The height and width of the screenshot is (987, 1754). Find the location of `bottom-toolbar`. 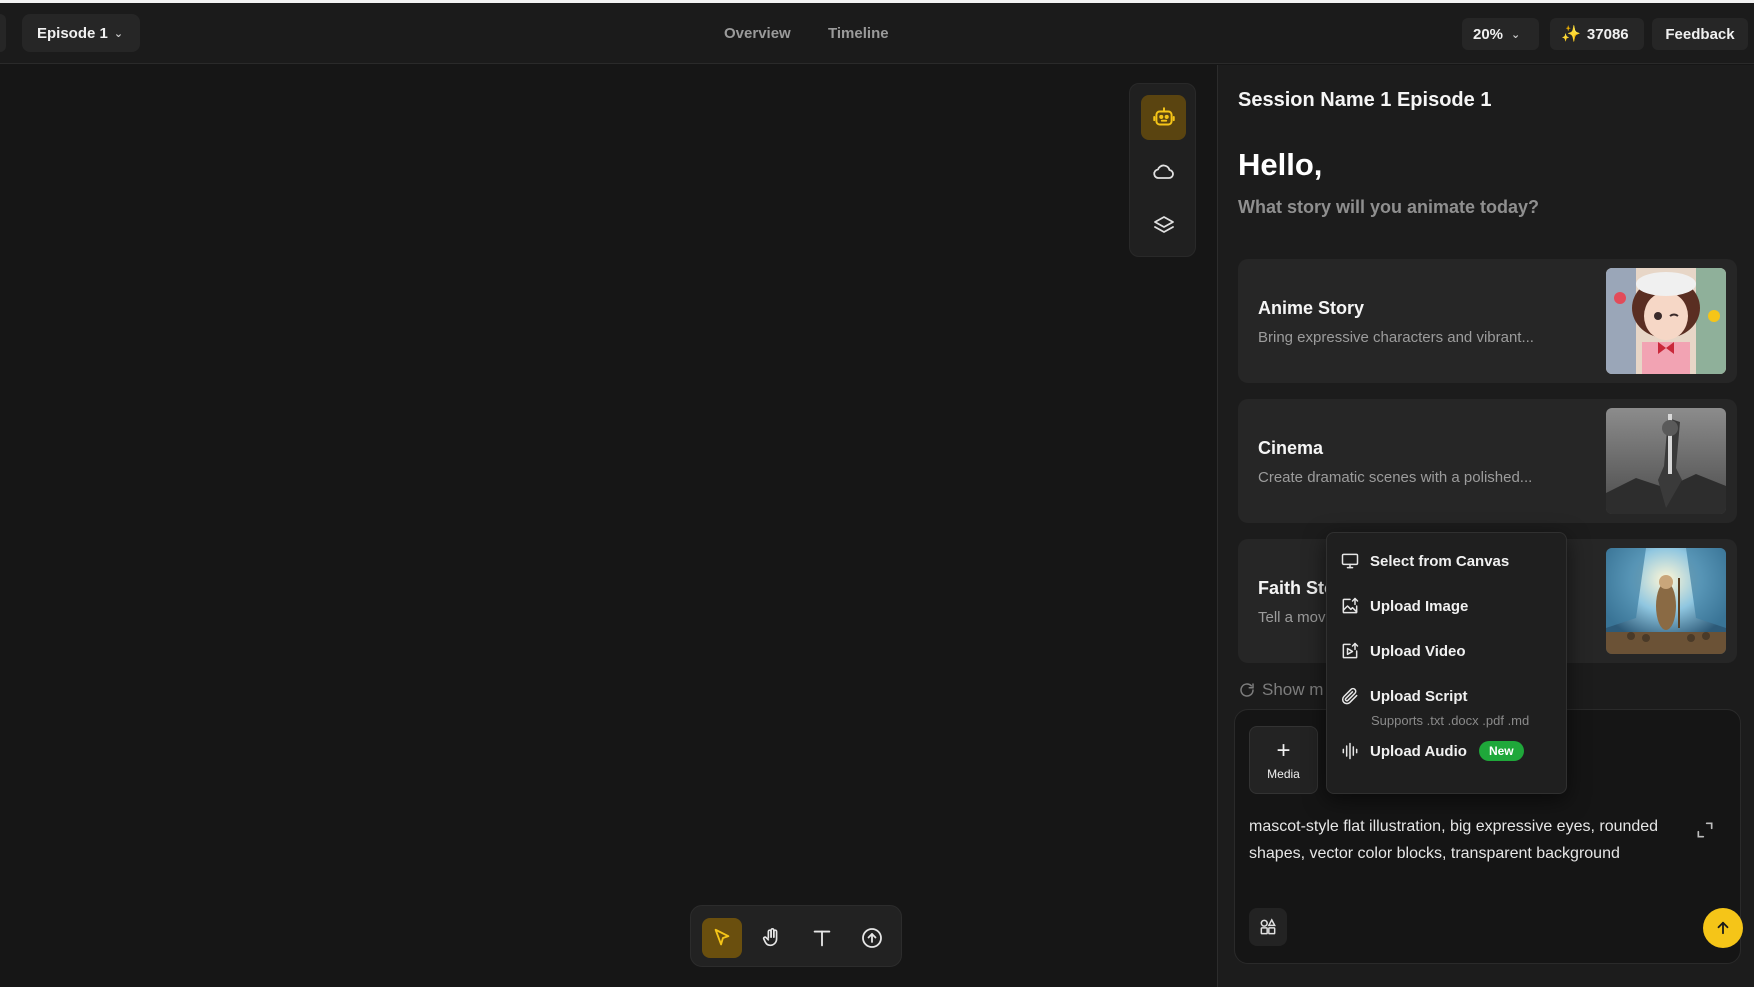

bottom-toolbar is located at coordinates (796, 936).